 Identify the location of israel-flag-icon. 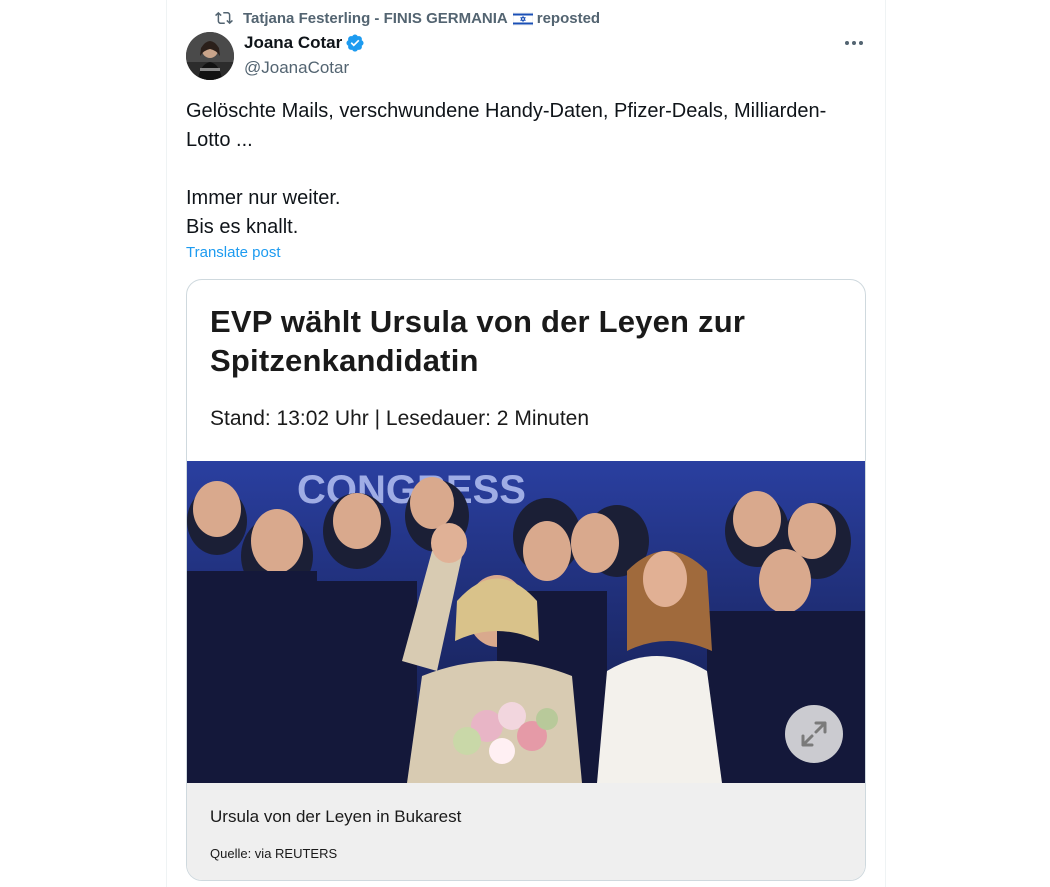
(522, 19).